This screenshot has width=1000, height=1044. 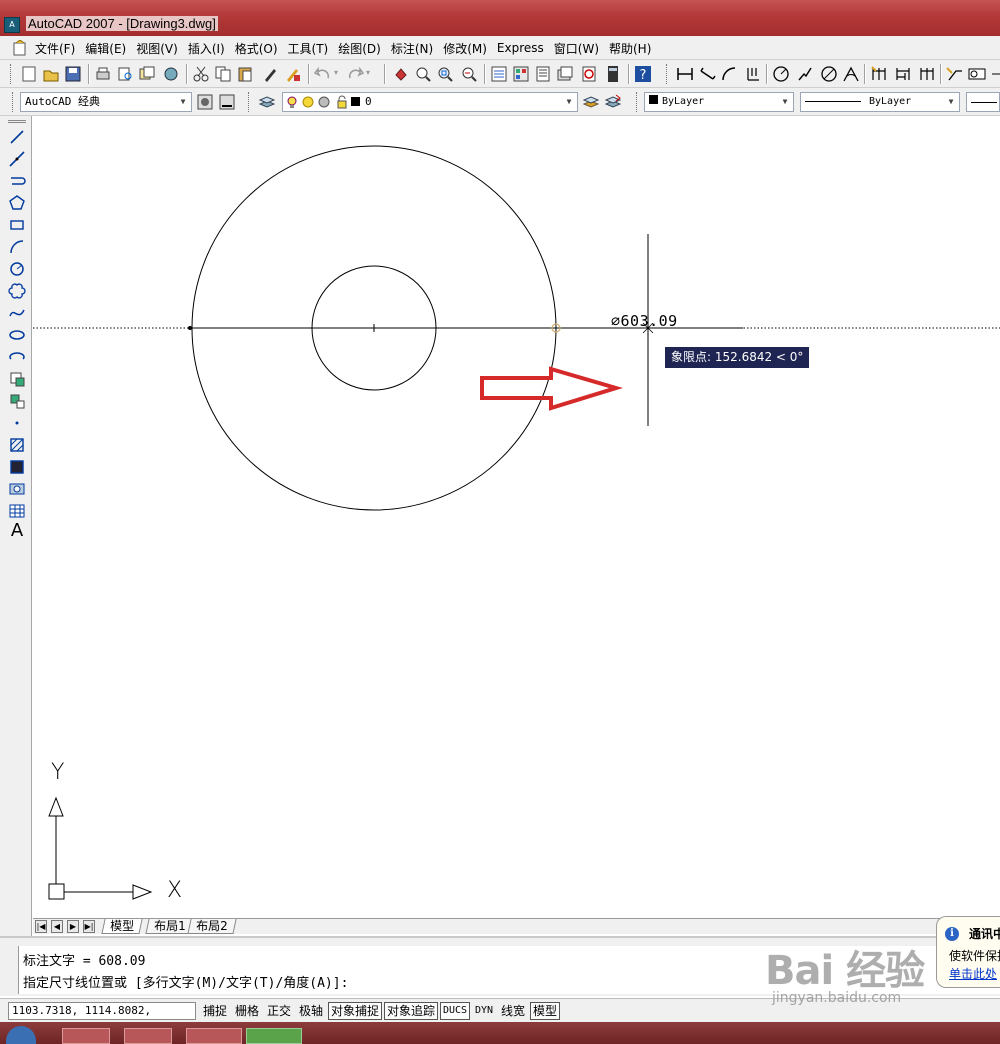 I want to click on menu-dimension: 标注(N), so click(x=412, y=48).